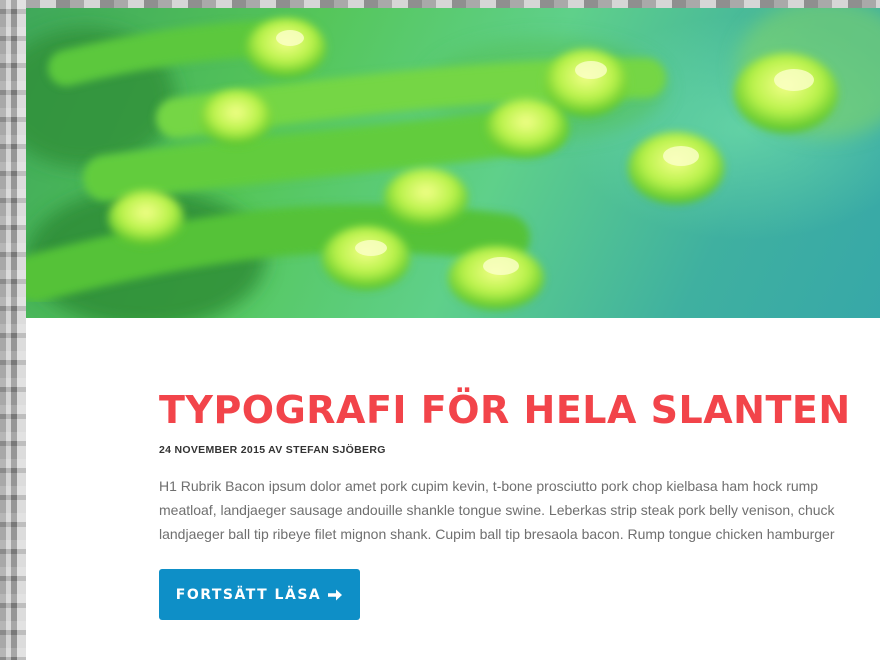 This screenshot has height=660, width=880. Describe the element at coordinates (248, 594) in the screenshot. I see `read-more-label: FORTSÄTT LÄSA` at that location.